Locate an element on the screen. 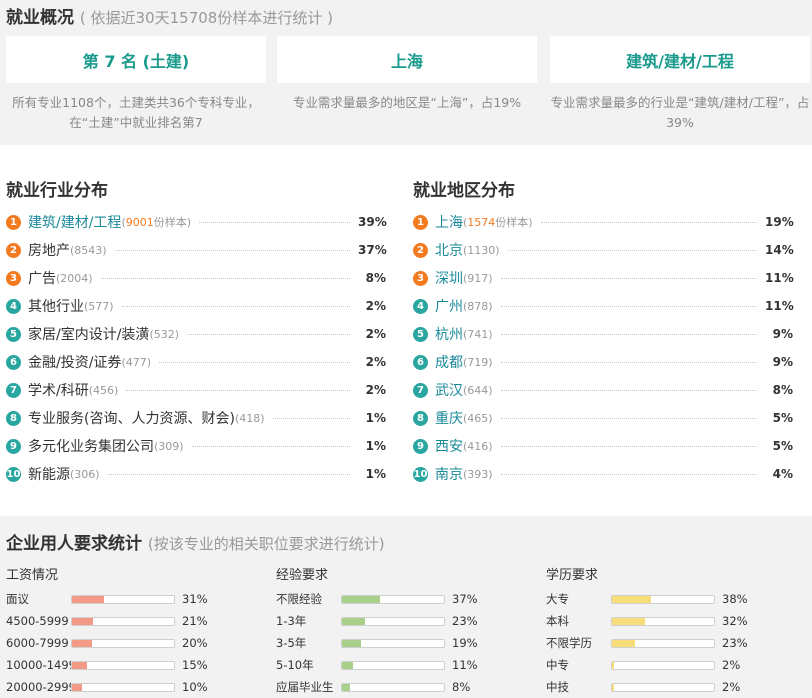  industry-name: 家居/室内设计/装潢 is located at coordinates (89, 335).